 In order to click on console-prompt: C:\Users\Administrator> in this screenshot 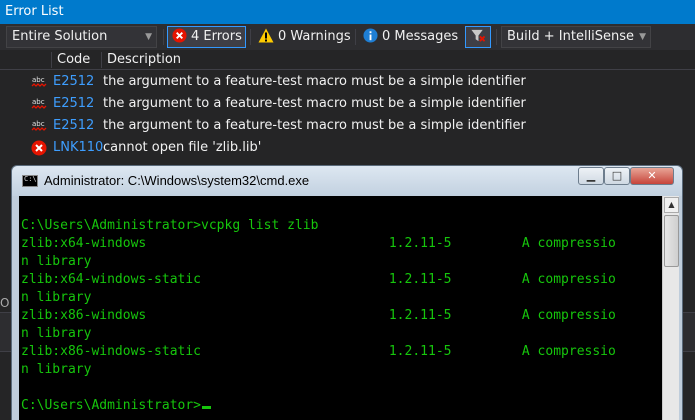, I will do `click(111, 405)`.